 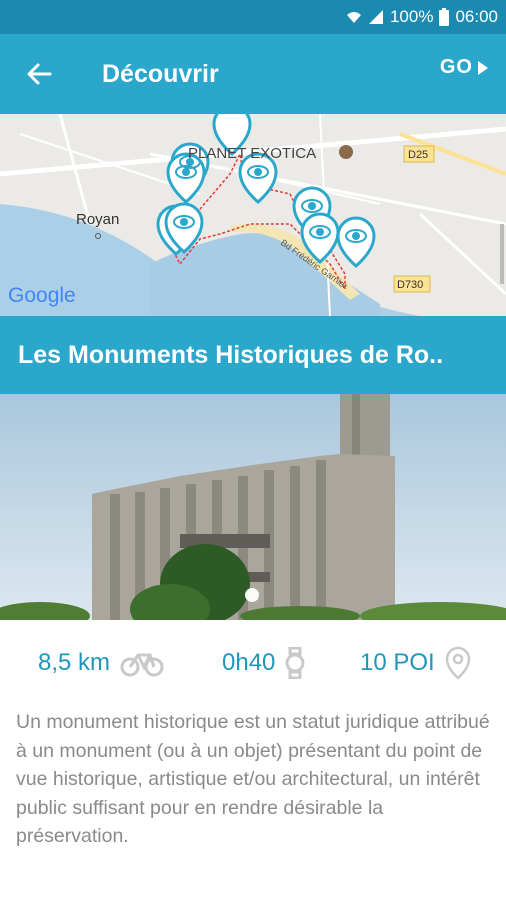 What do you see at coordinates (410, 285) in the screenshot?
I see `road-label-d730: D730` at bounding box center [410, 285].